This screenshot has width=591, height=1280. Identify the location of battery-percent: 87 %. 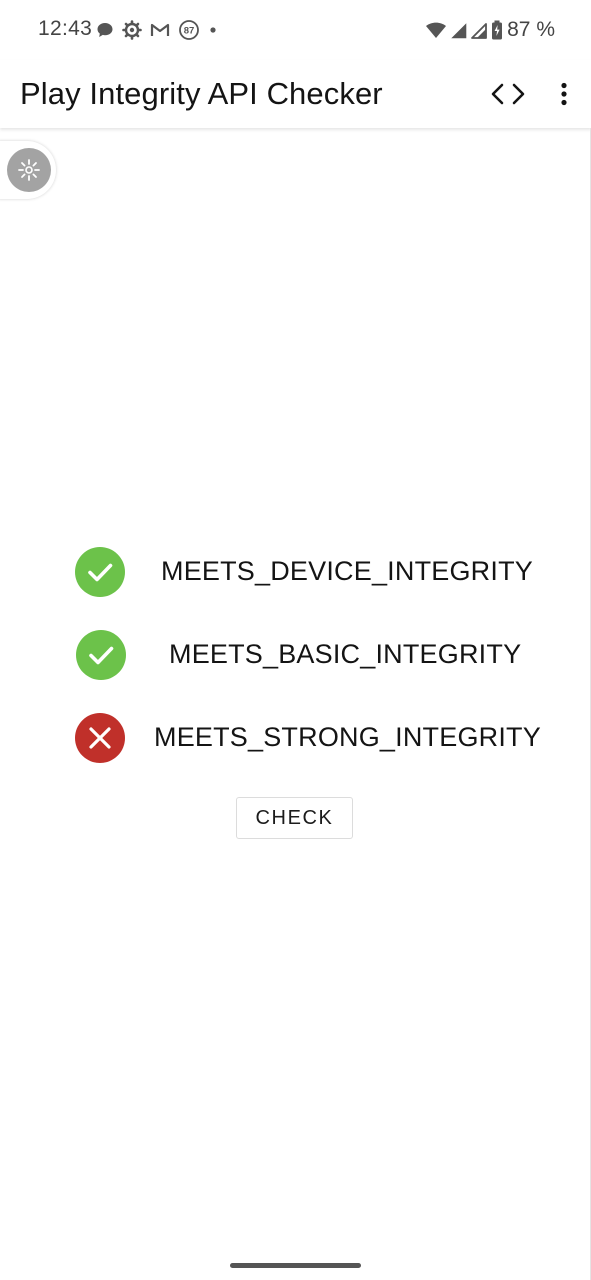
(531, 29).